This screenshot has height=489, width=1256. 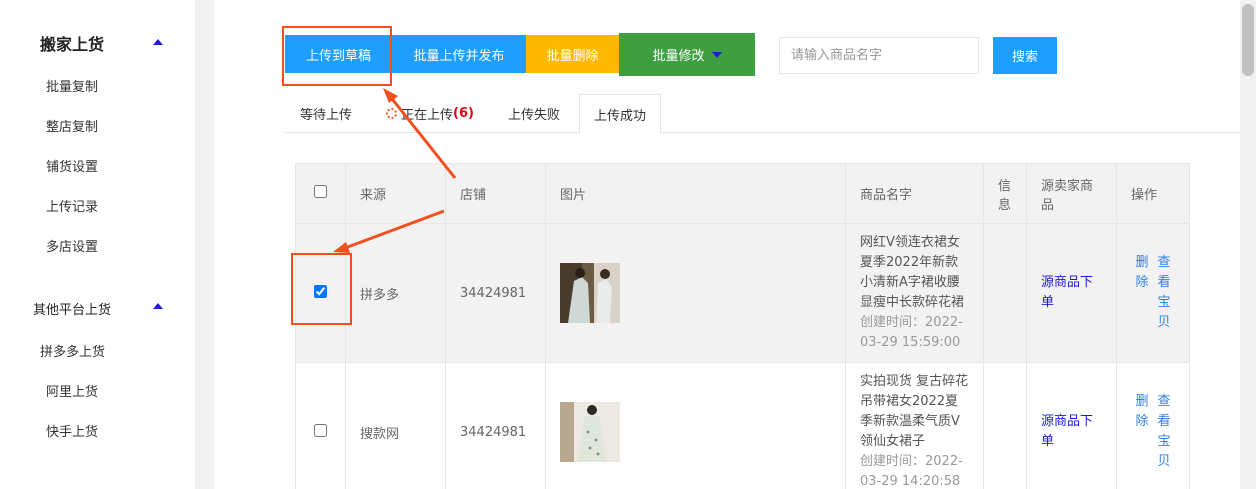 I want to click on sidebar-group-title: 其他平台上货, so click(x=72, y=310).